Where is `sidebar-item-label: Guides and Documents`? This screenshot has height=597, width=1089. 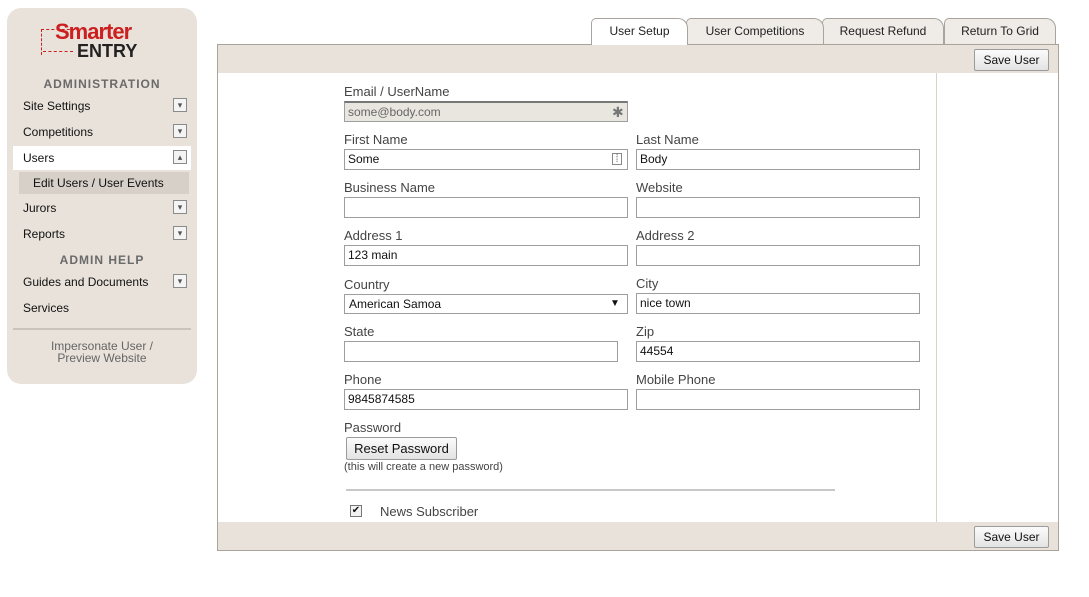
sidebar-item-label: Guides and Documents is located at coordinates (86, 282).